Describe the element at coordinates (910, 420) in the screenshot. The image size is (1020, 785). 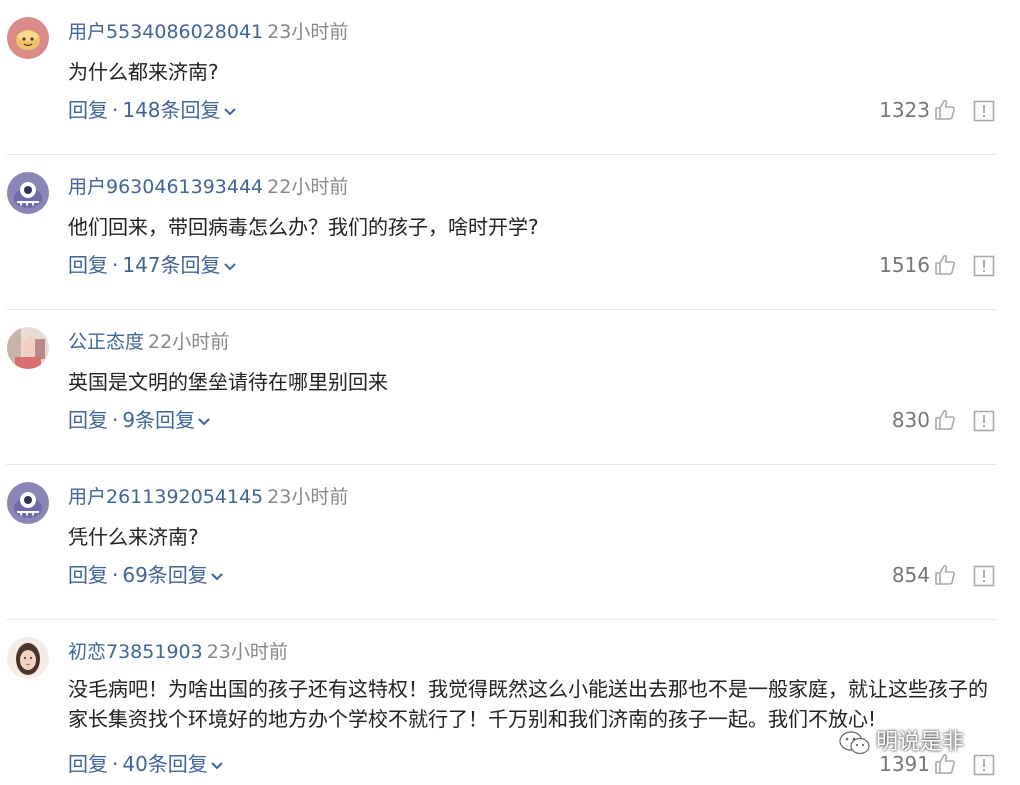
I see `like-count: 830` at that location.